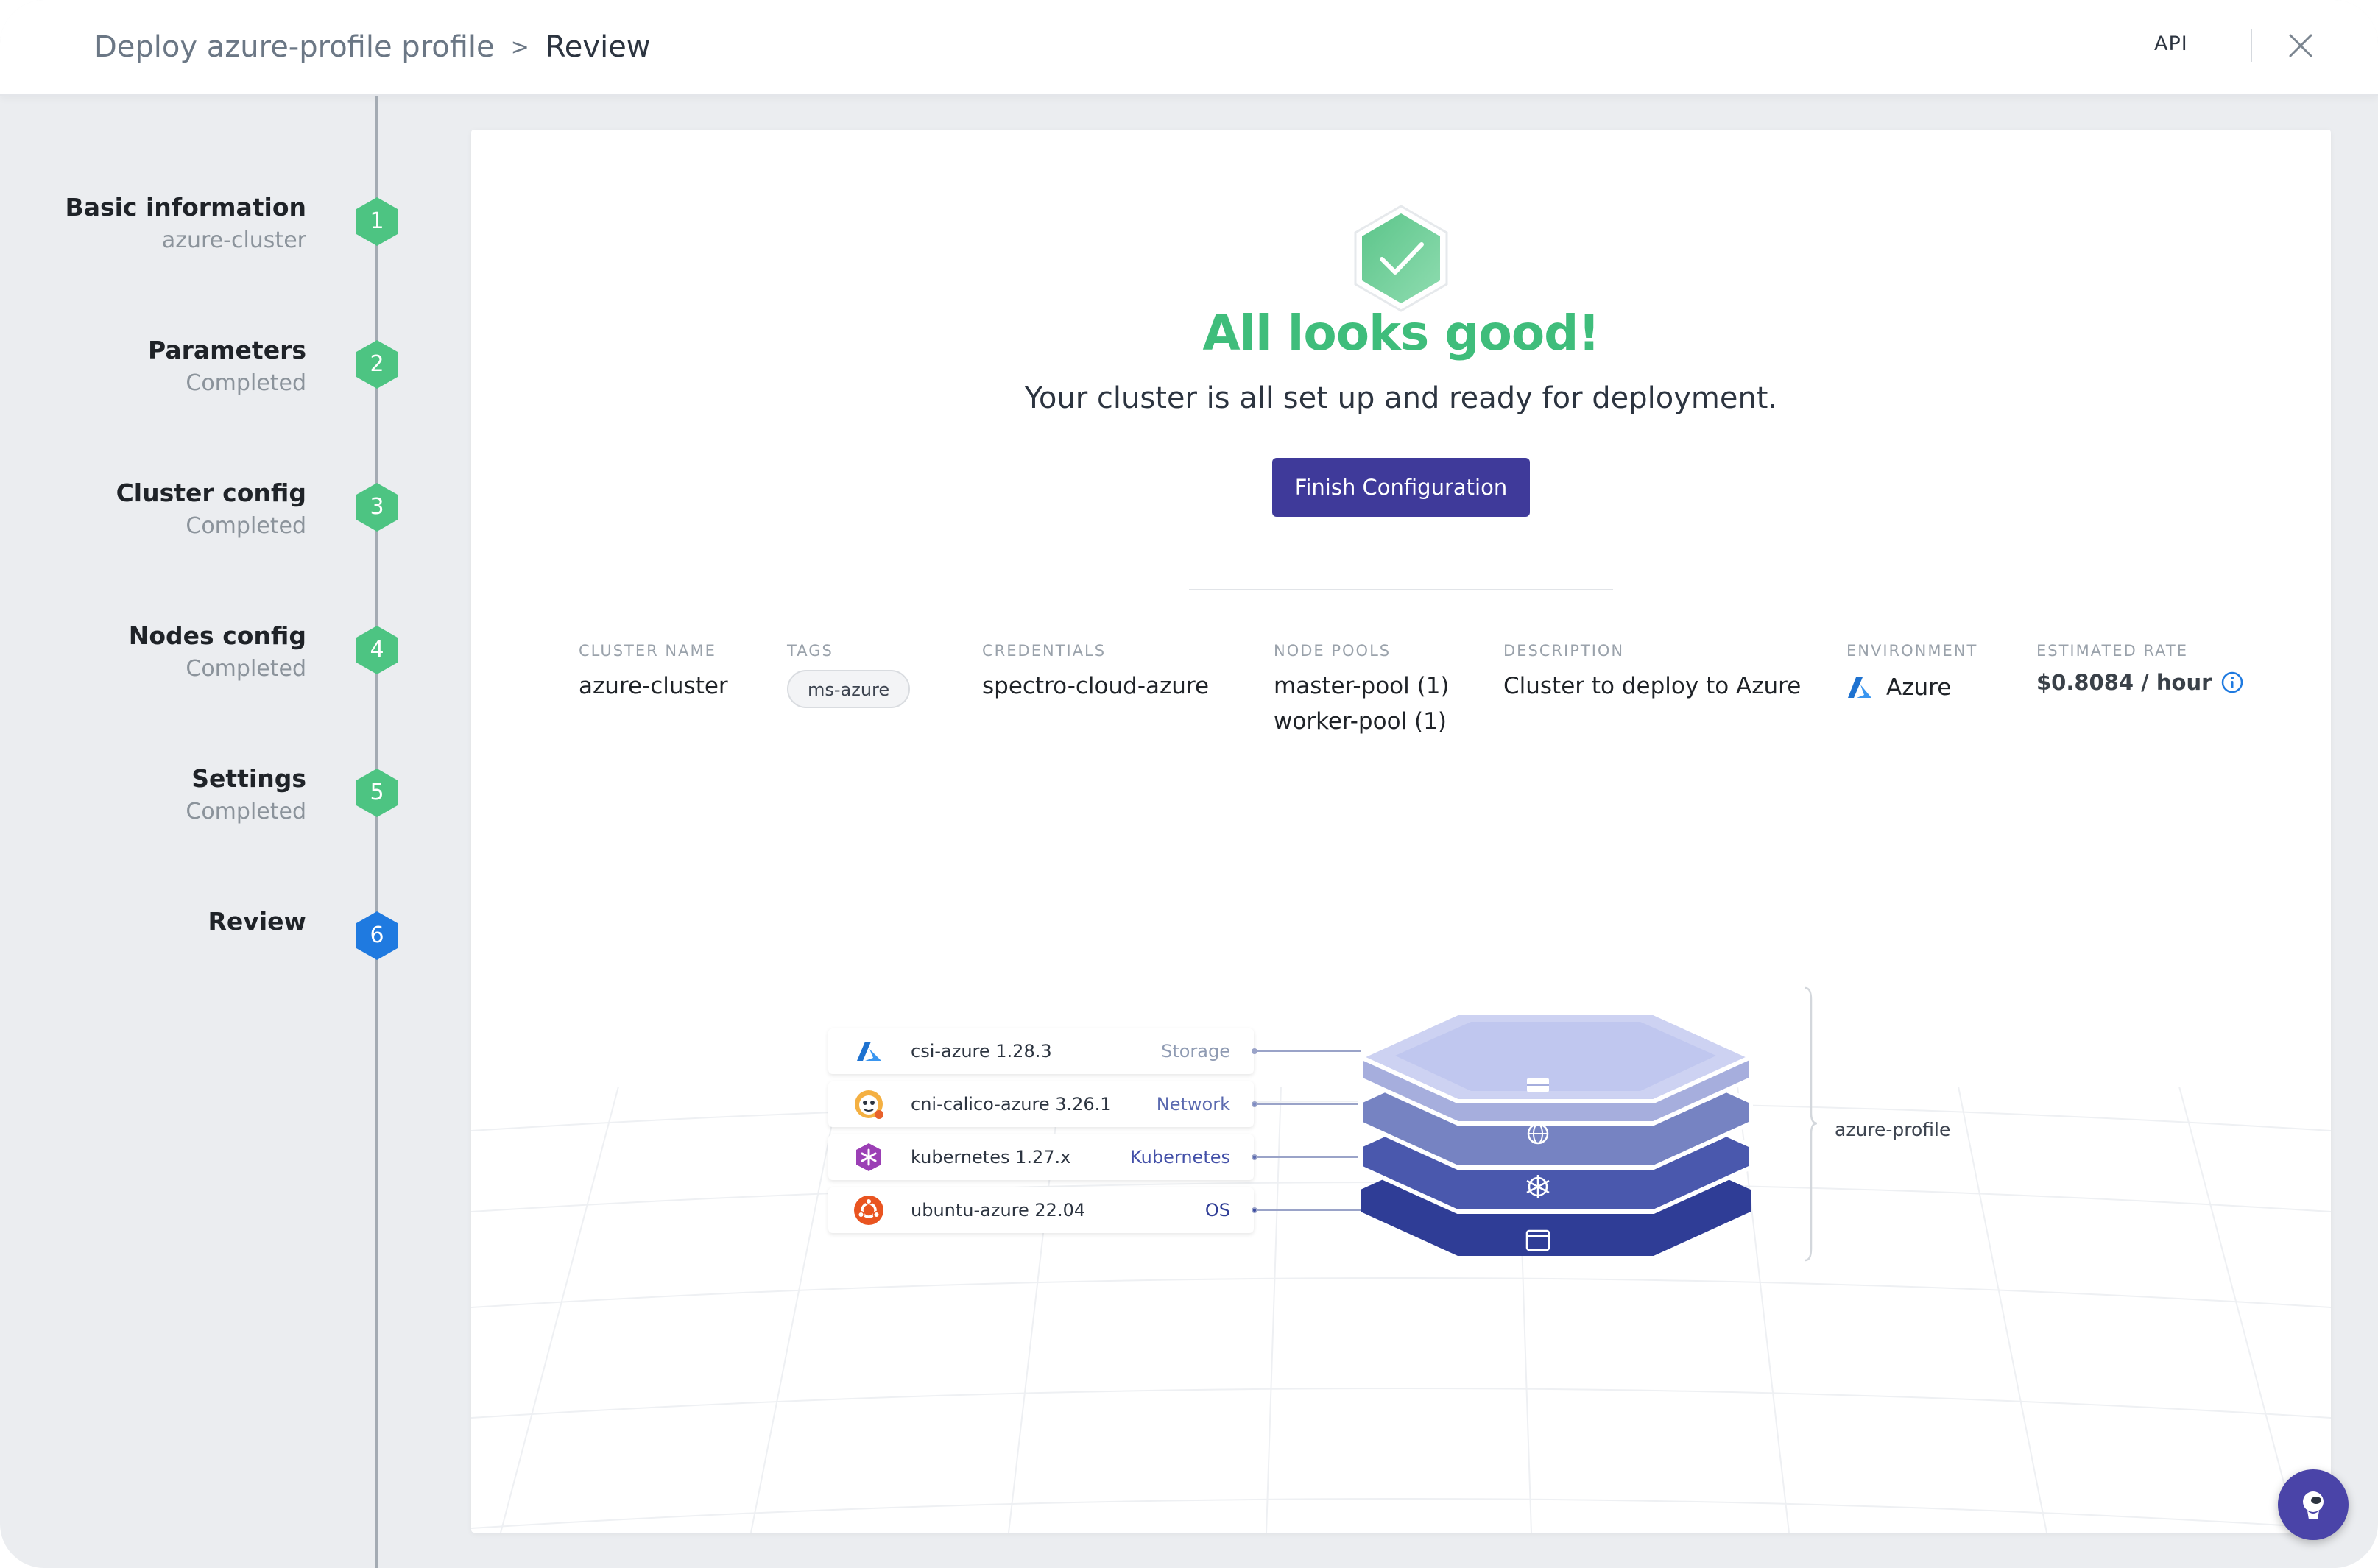 Image resolution: width=2378 pixels, height=1568 pixels. What do you see at coordinates (1893, 1129) in the screenshot?
I see `profile-name-label: azure-profile` at bounding box center [1893, 1129].